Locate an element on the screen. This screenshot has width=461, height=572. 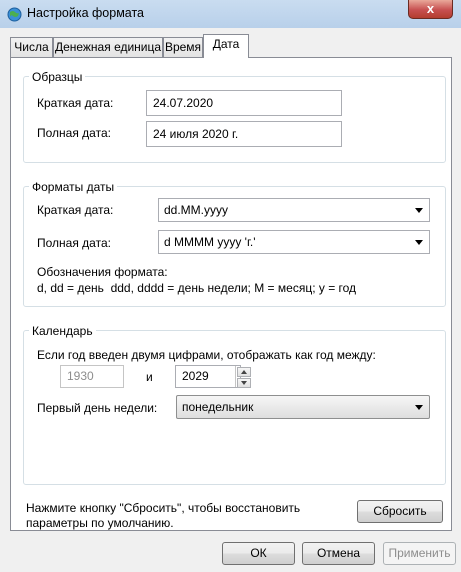
sample-short-date-label: Краткая дата: is located at coordinates (75, 103).